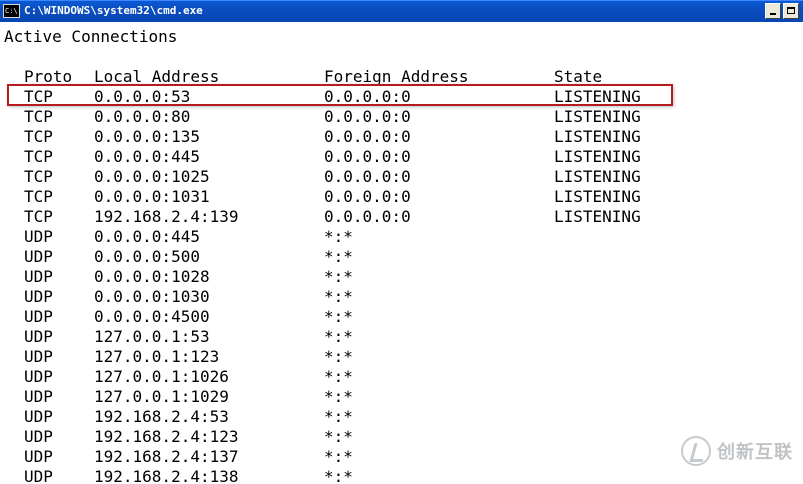 This screenshot has width=803, height=484. What do you see at coordinates (401, 317) in the screenshot?
I see `table-row: UDP 0.0.0.0:4500 *:*` at bounding box center [401, 317].